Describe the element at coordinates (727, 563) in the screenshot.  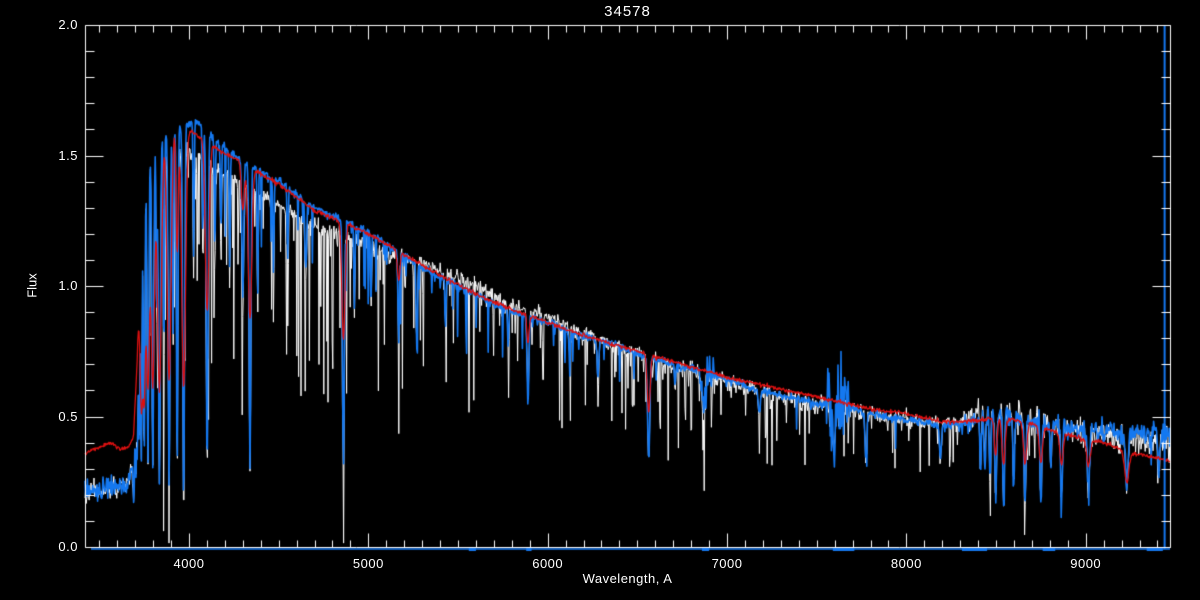
I see `x-tick-label: 7000` at that location.